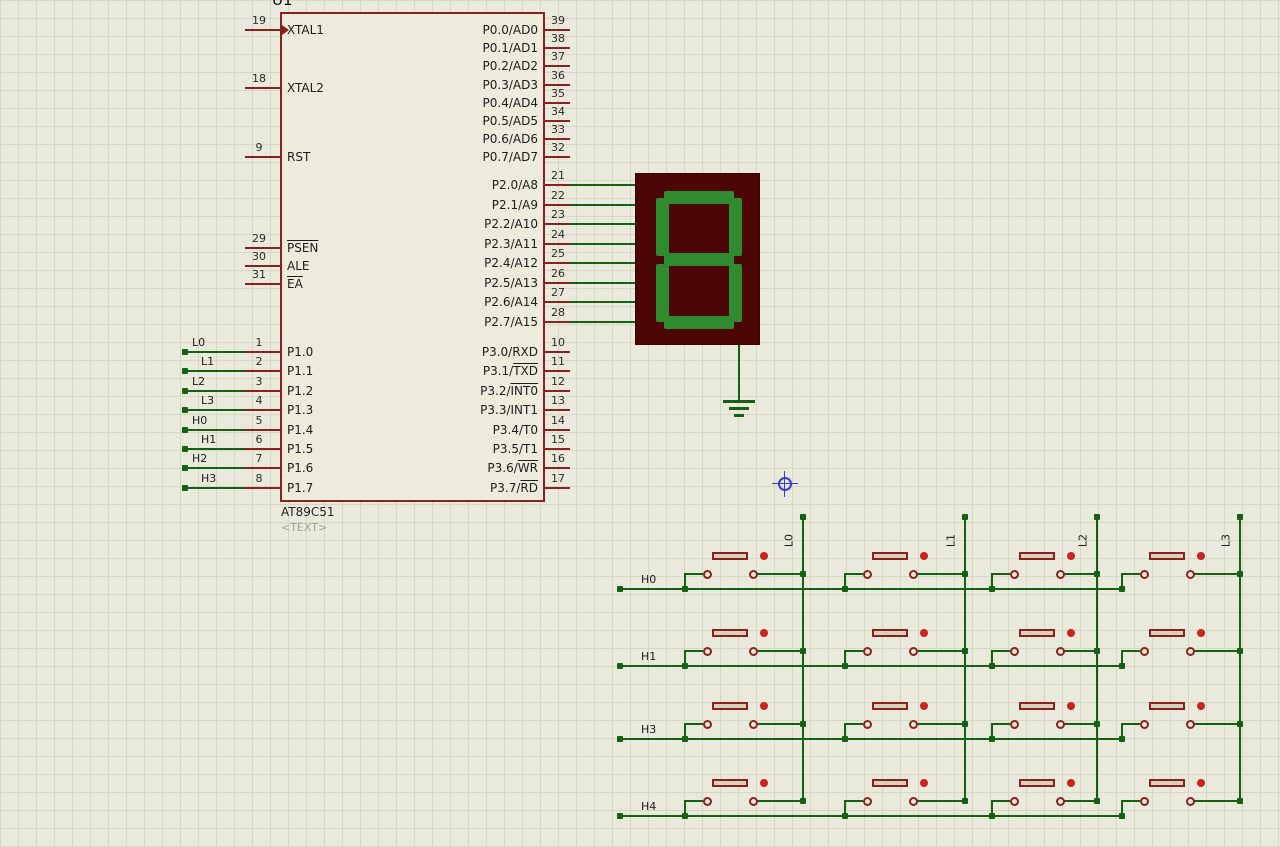 This screenshot has width=1280, height=847. I want to click on col-wire-L3, so click(1240, 657).